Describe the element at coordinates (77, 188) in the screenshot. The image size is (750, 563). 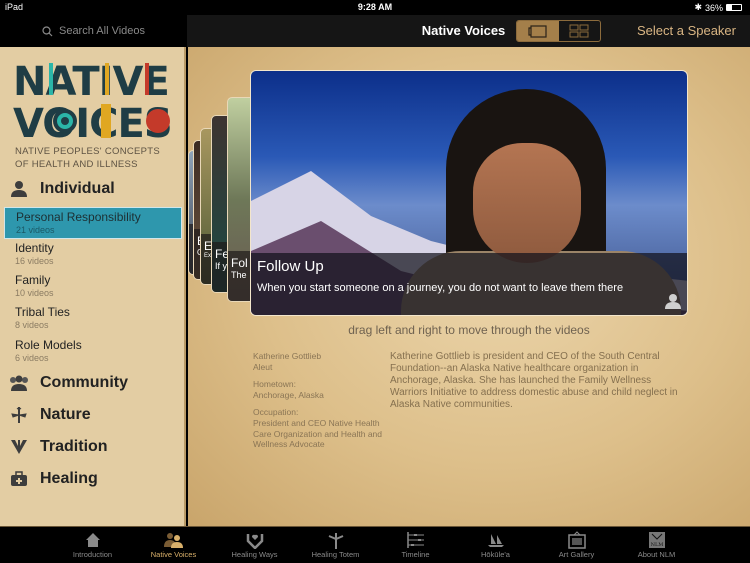
I see `category-label: Individual` at that location.